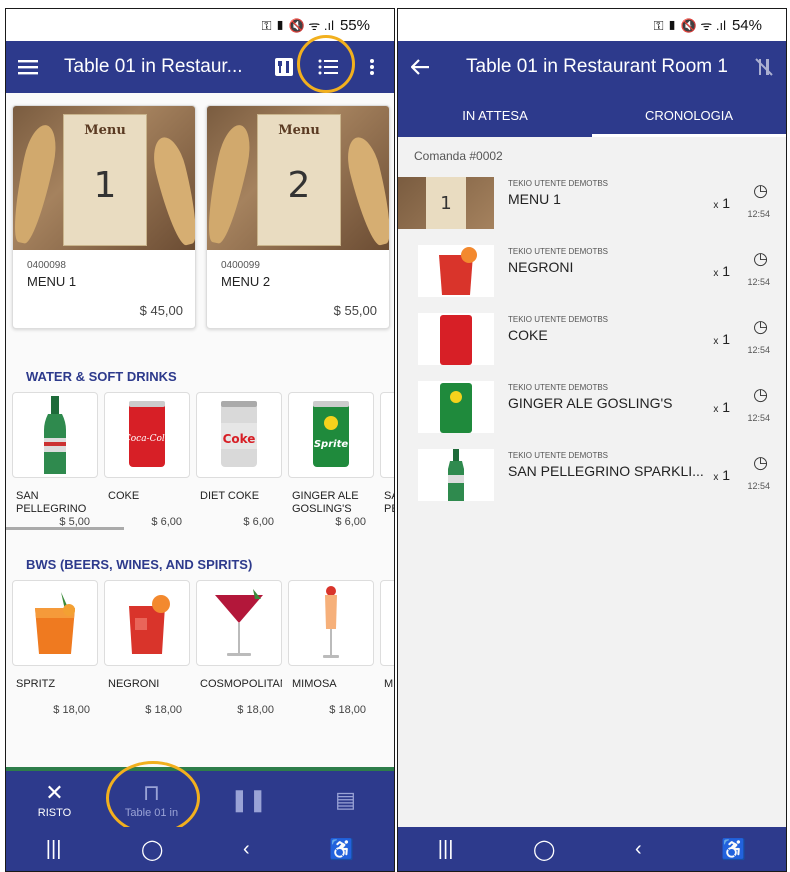 The image size is (790, 872). I want to click on menu-price: $ 55,00, so click(355, 310).